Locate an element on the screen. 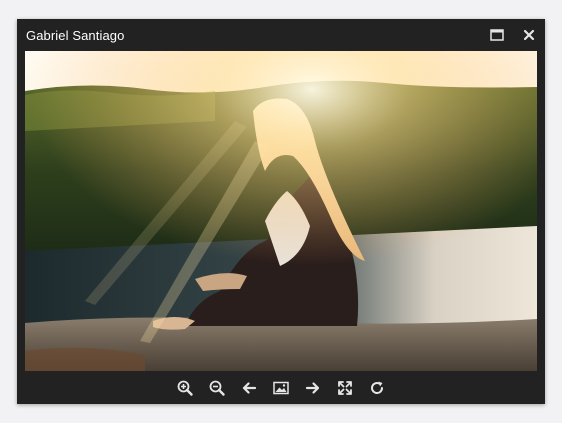 Image resolution: width=562 pixels, height=423 pixels. next-button is located at coordinates (313, 388).